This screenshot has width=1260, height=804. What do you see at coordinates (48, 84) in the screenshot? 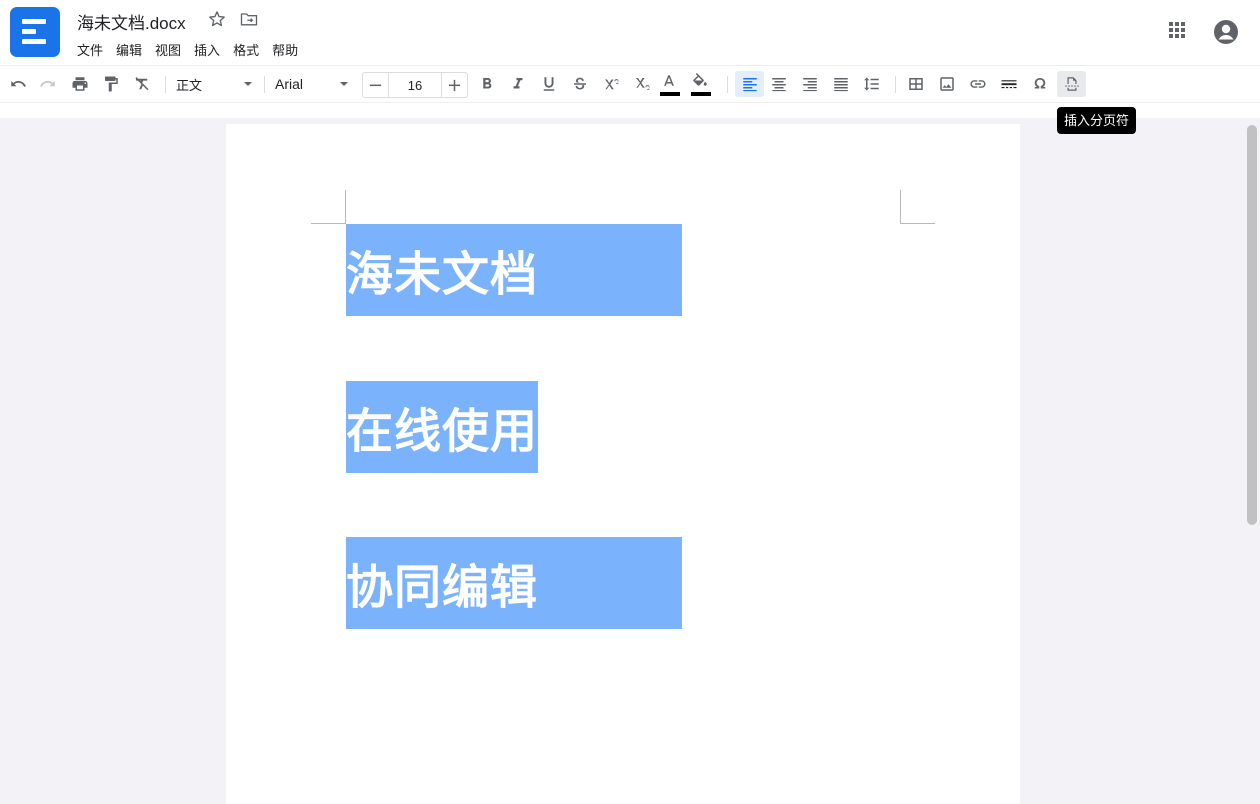
I see `redo-icon` at bounding box center [48, 84].